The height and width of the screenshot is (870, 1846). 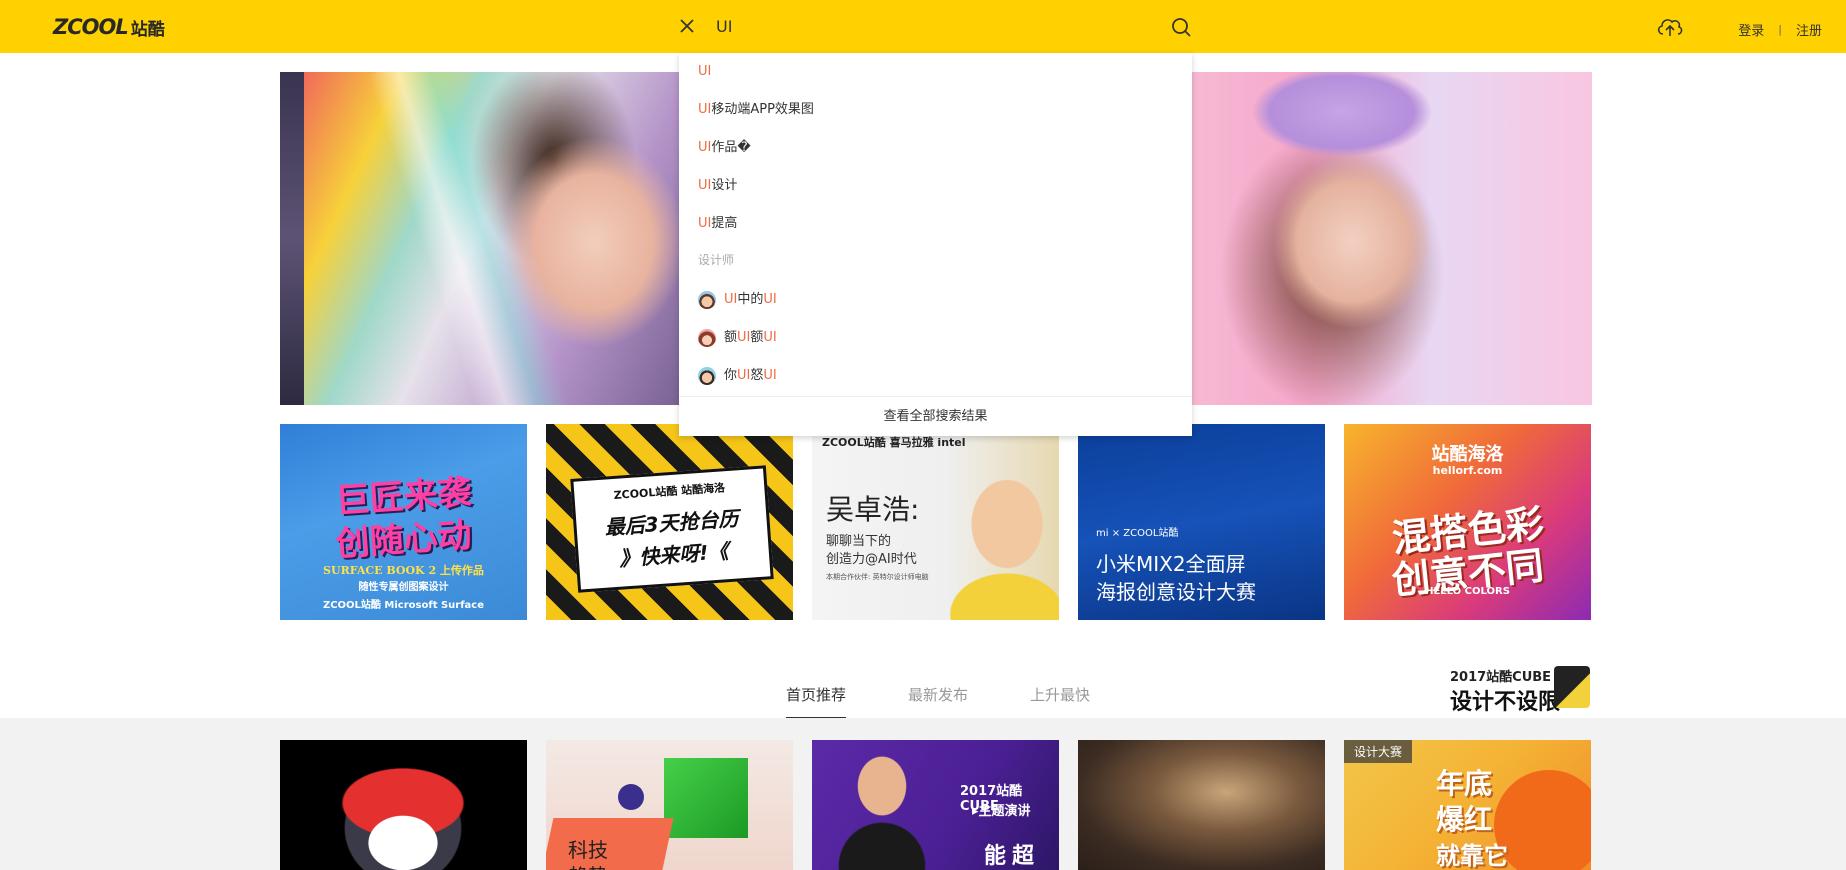 What do you see at coordinates (1467, 470) in the screenshot?
I see `promo-url: hellorf.com` at bounding box center [1467, 470].